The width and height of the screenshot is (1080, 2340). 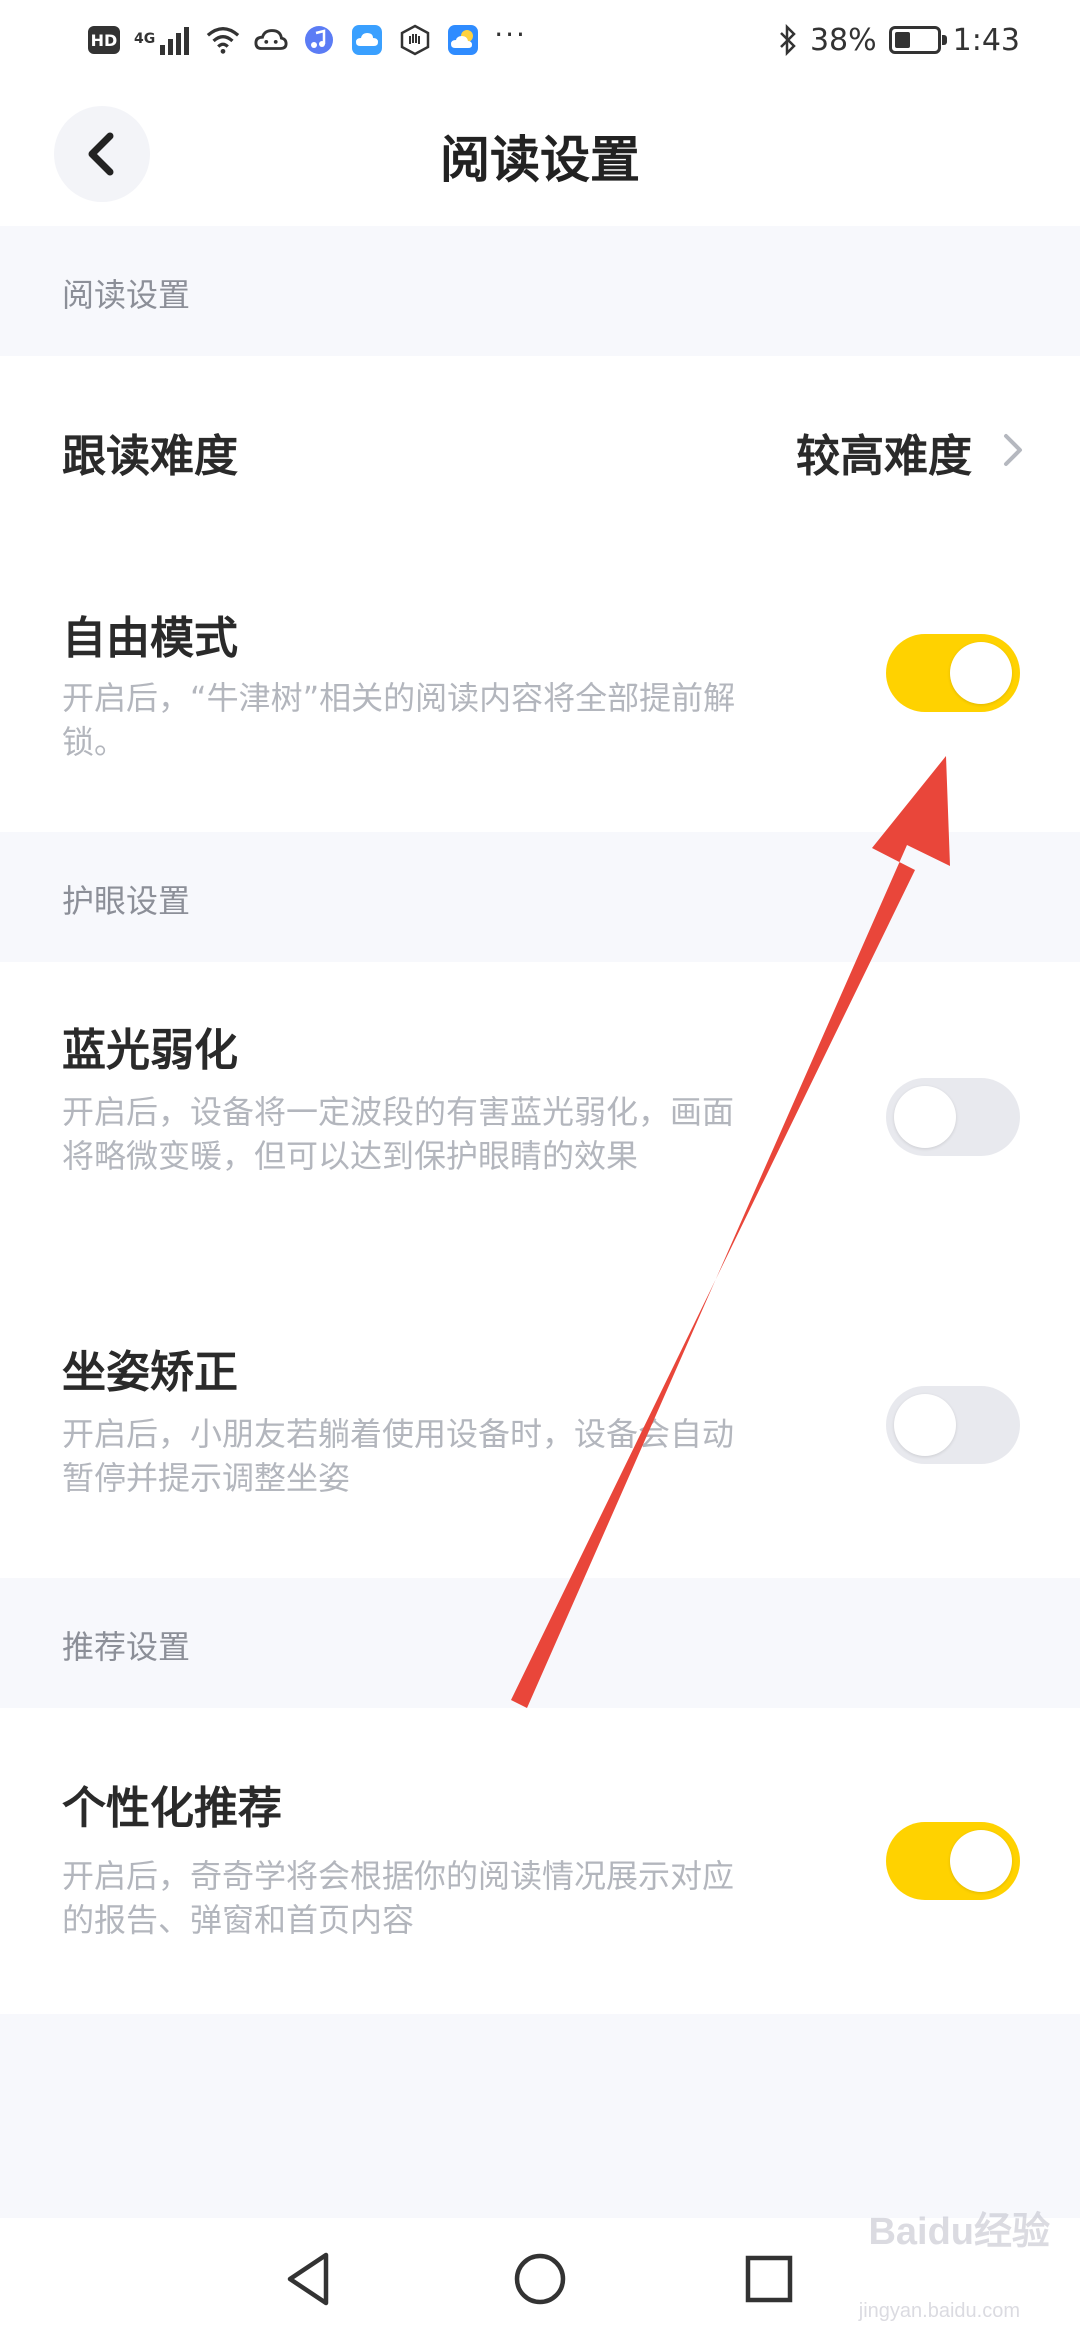 I want to click on triangle-back-icon, so click(x=308, y=2279).